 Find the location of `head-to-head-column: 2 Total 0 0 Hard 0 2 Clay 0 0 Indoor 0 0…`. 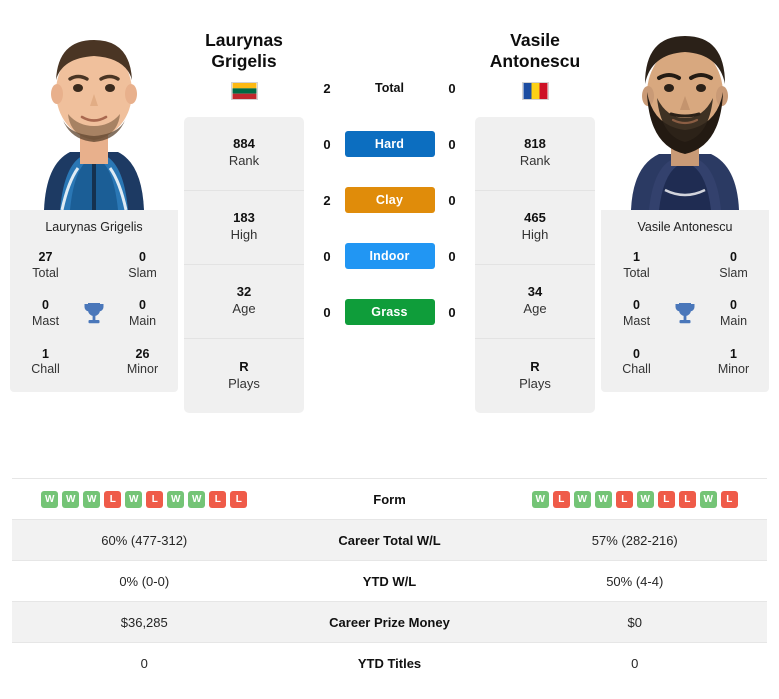

head-to-head-column: 2 Total 0 0 Hard 0 2 Clay 0 0 Indoor 0 0… is located at coordinates (389, 177).